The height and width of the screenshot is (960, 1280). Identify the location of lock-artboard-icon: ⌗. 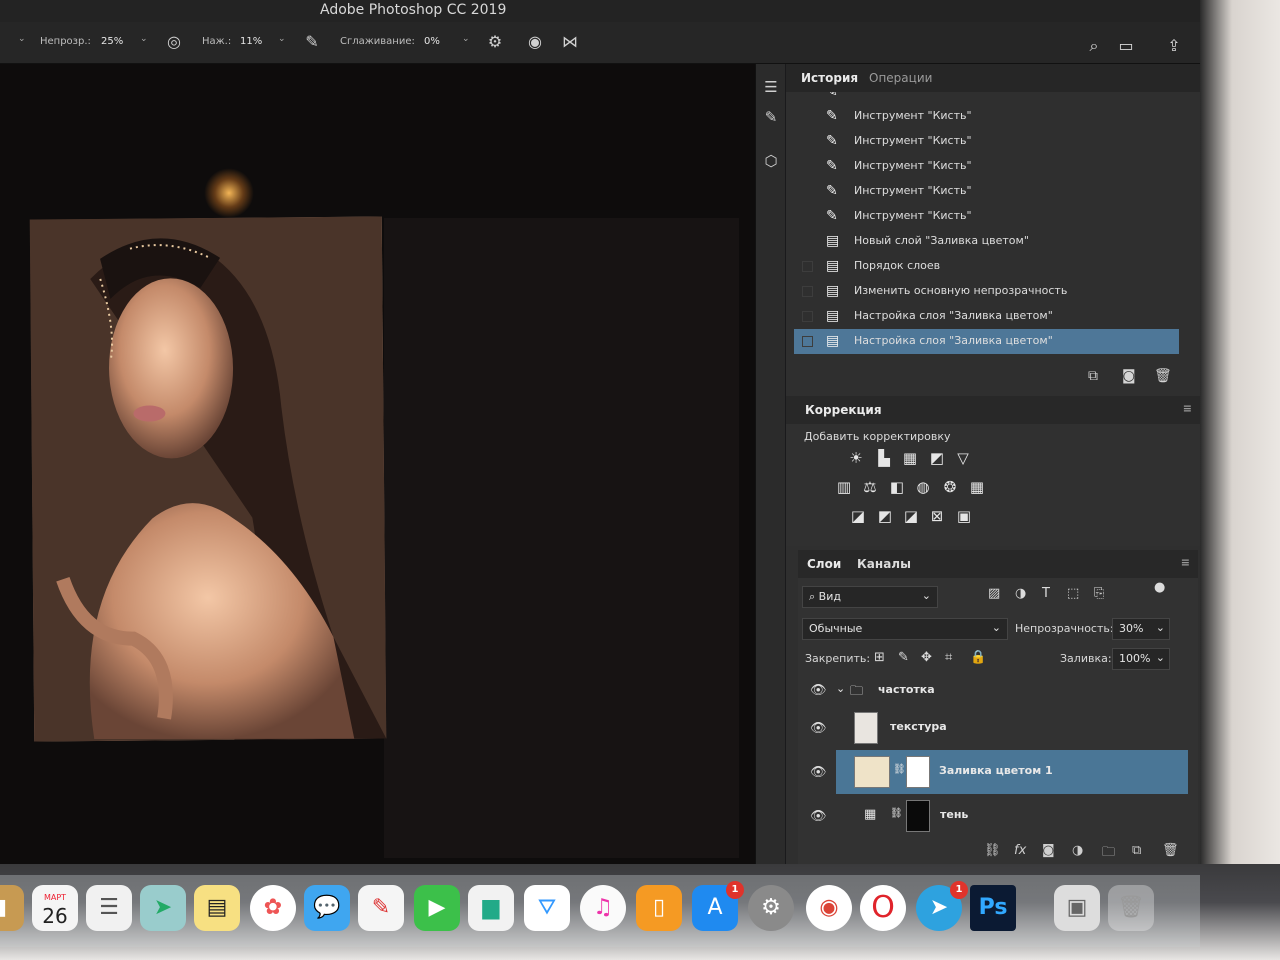
(948, 657).